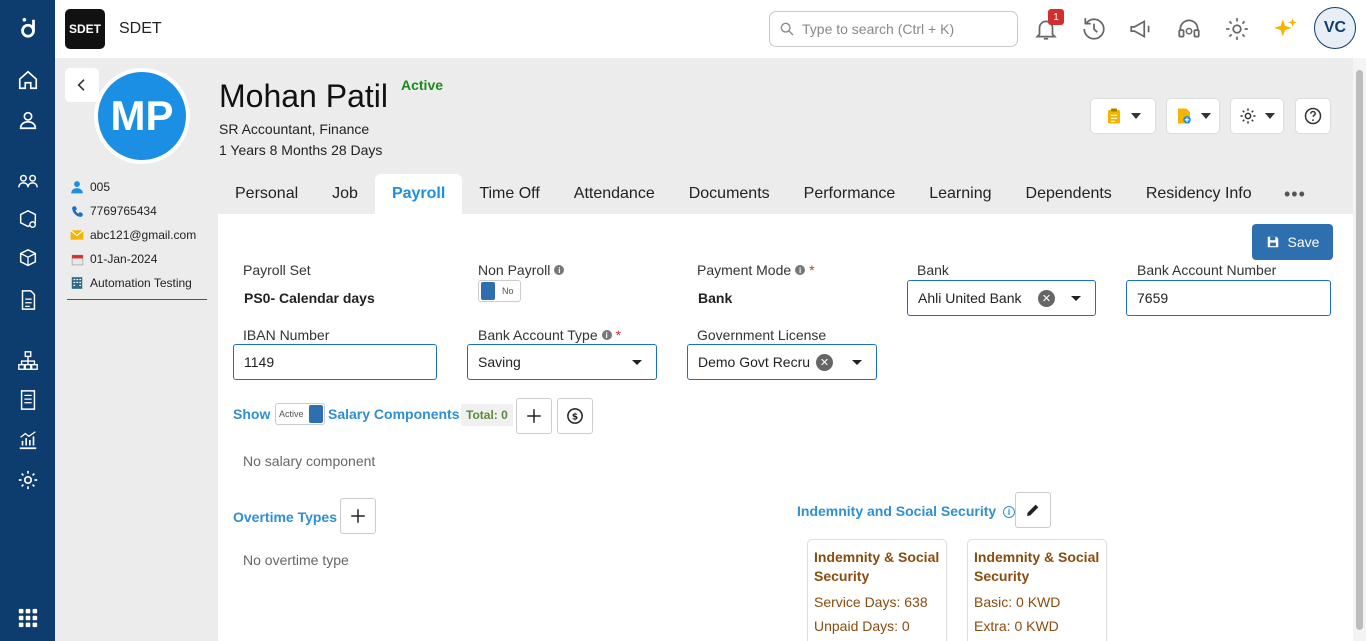  What do you see at coordinates (1123, 116) in the screenshot?
I see `clipboard-menu-button` at bounding box center [1123, 116].